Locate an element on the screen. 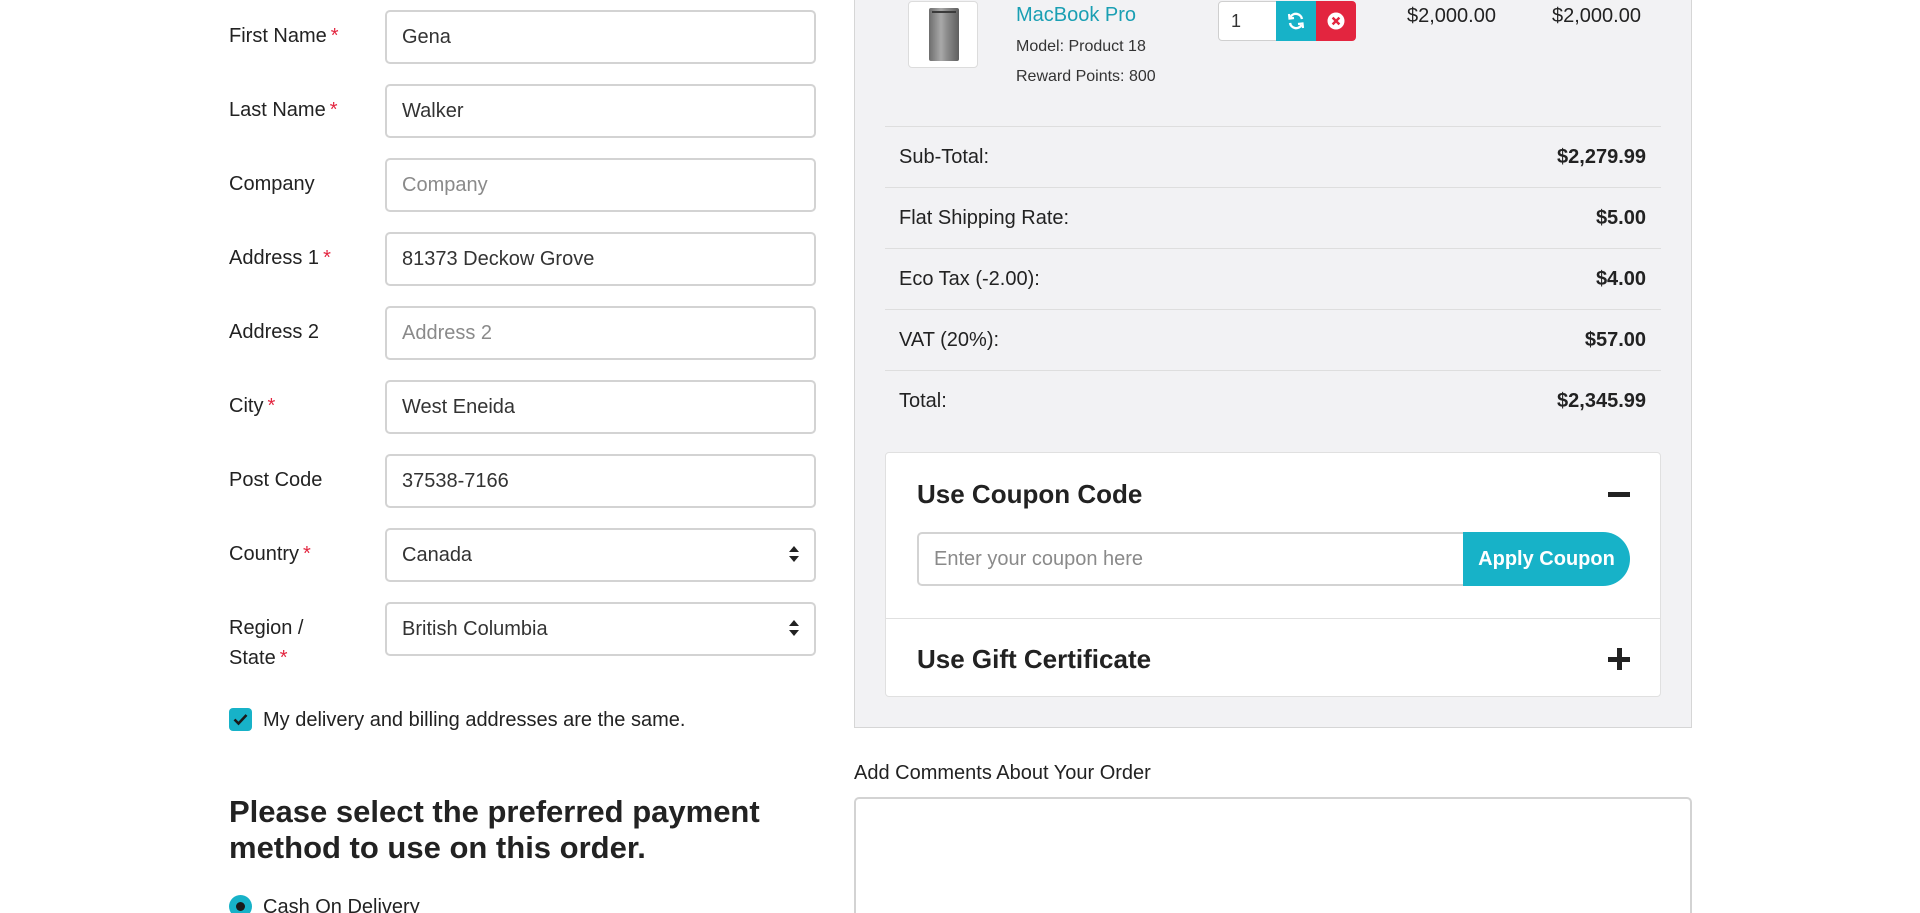 The height and width of the screenshot is (913, 1920). eco-tax-row: Eco Tax (-2.00): $4.00 is located at coordinates (1273, 278).